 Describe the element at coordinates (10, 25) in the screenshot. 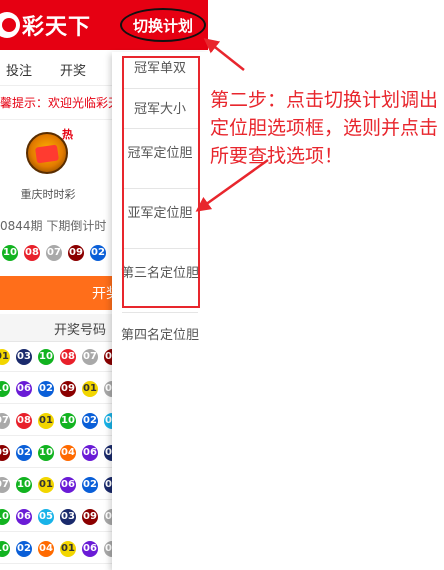

I see `logo-mark-icon` at that location.